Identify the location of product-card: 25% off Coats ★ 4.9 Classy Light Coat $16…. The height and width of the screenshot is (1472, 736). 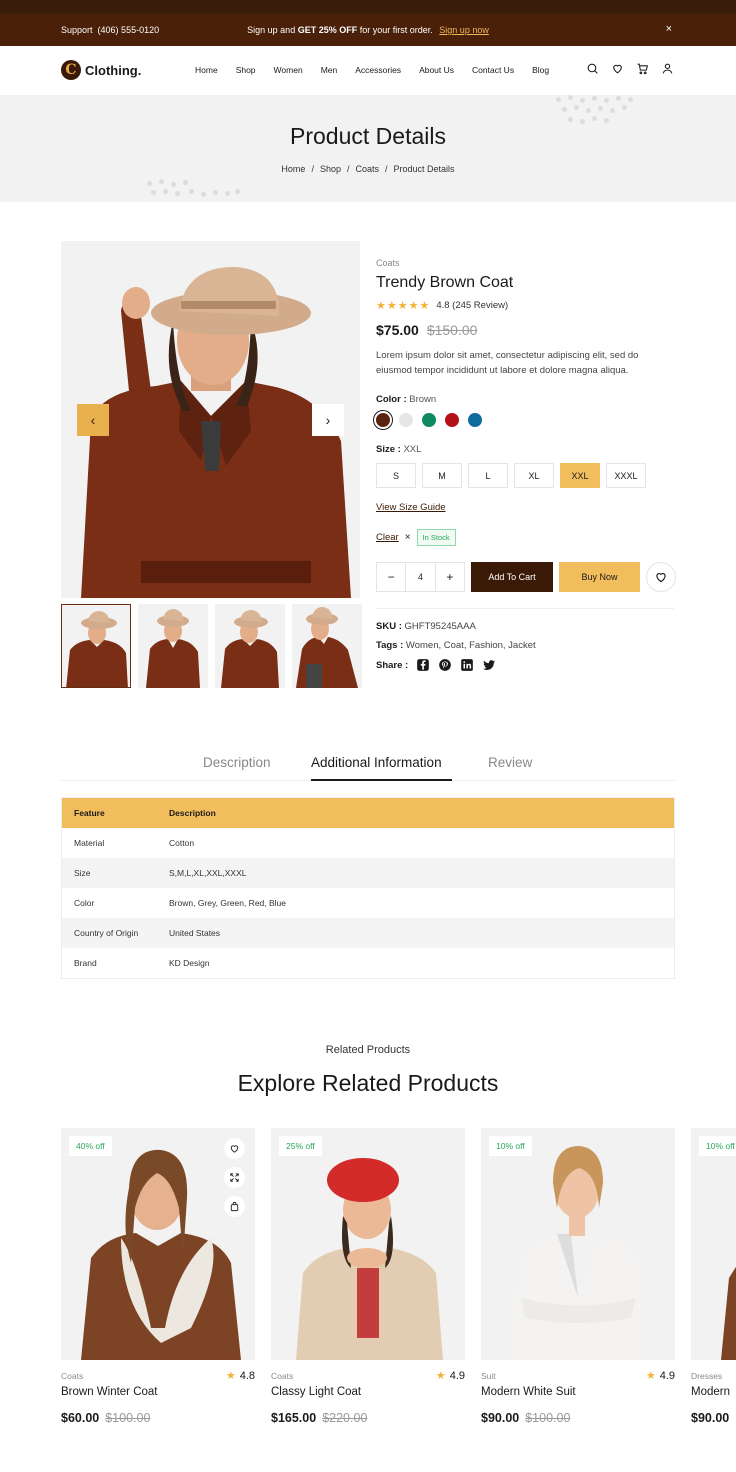
(368, 1276).